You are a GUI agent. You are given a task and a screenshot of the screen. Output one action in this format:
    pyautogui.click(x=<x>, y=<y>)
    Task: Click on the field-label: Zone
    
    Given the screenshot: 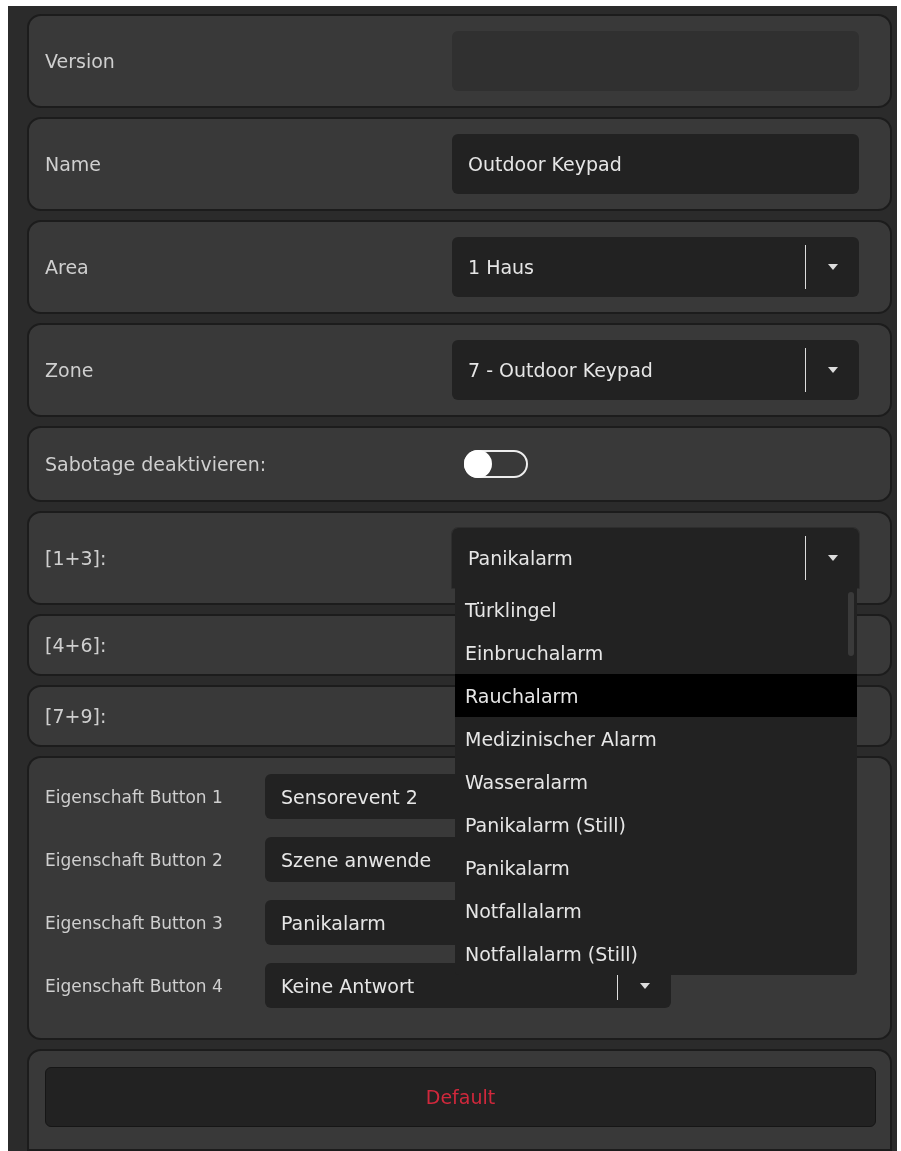 What is the action you would take?
    pyautogui.click(x=70, y=370)
    